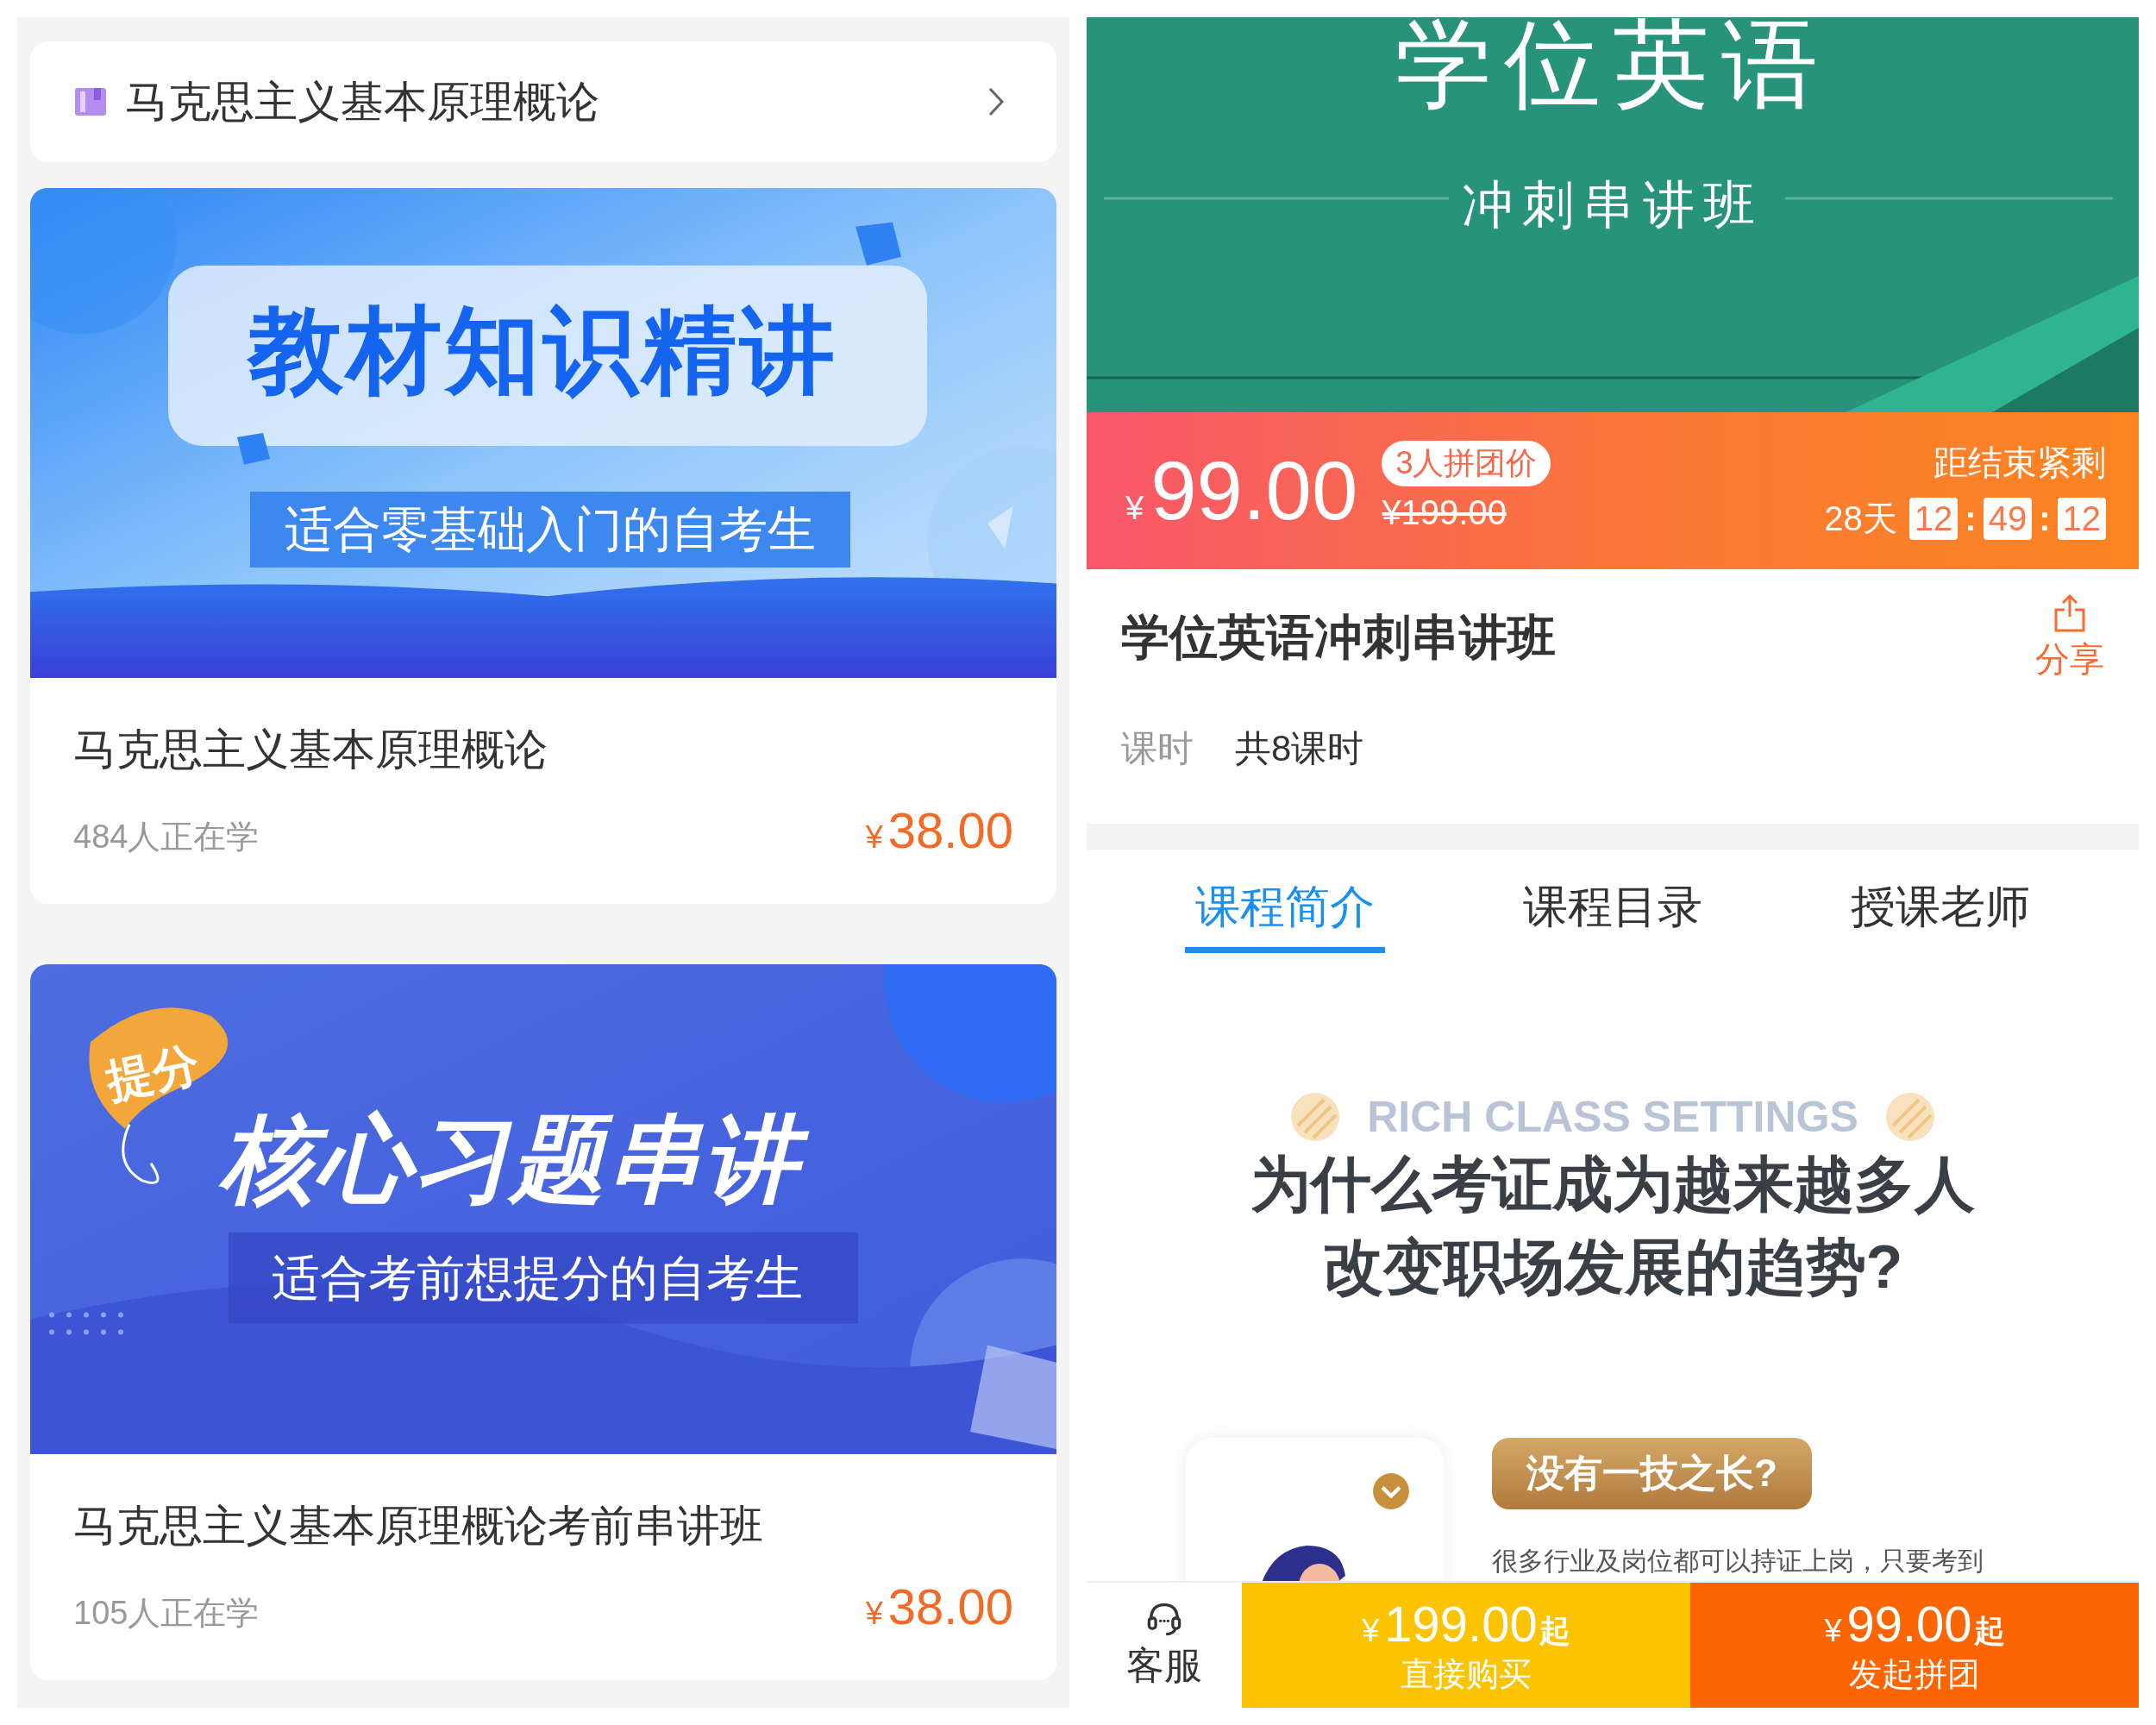 Image resolution: width=2156 pixels, height=1725 pixels. Describe the element at coordinates (1940, 901) in the screenshot. I see `tab: 授课老师` at that location.